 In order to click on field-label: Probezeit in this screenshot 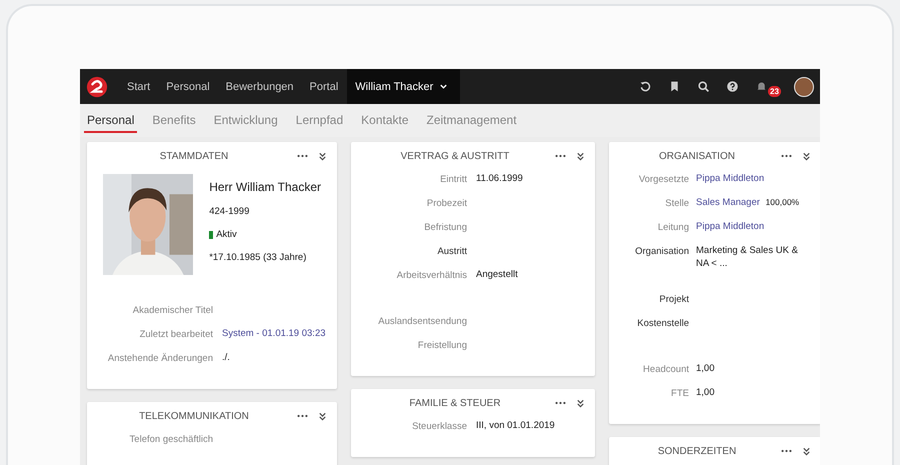, I will do `click(446, 203)`.